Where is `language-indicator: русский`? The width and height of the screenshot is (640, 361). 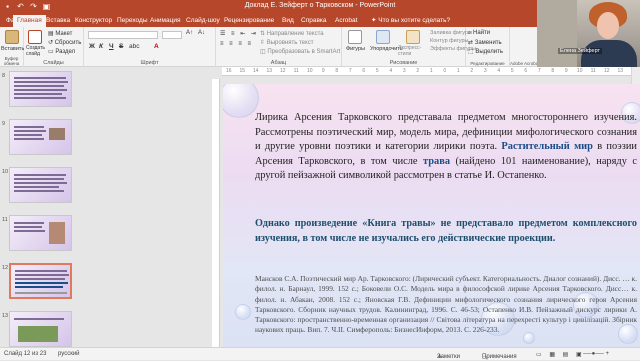 language-indicator: русский is located at coordinates (69, 354).